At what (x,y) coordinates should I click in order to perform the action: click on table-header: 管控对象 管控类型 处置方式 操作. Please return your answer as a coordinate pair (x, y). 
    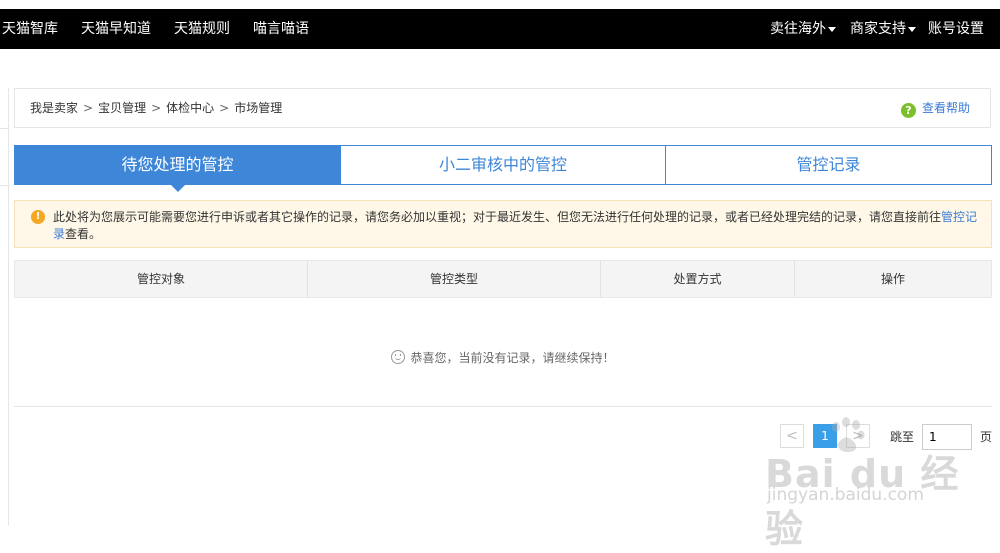
    Looking at the image, I should click on (503, 279).